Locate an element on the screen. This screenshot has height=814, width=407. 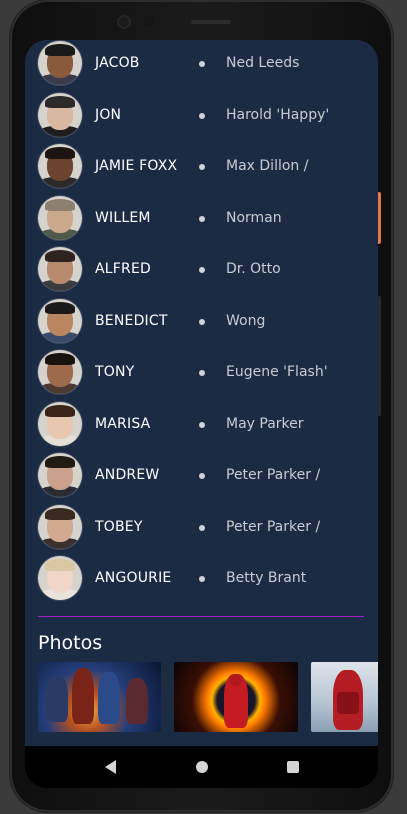
cast-row: ANDREW Peter Parker / is located at coordinates (201, 476).